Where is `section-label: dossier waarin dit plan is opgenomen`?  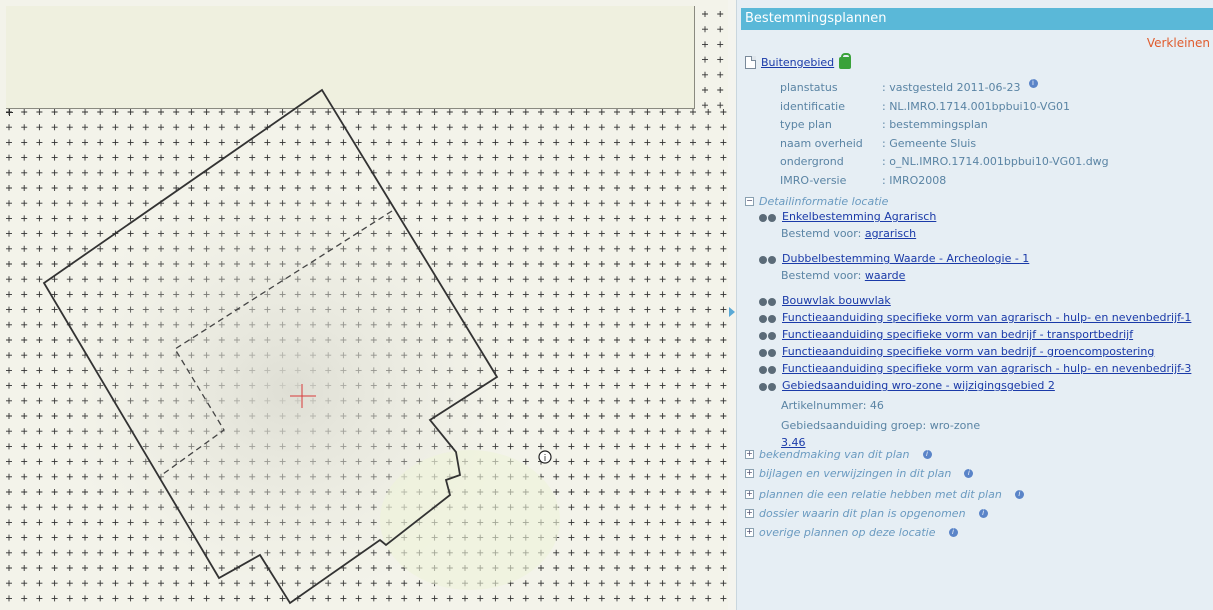
section-label: dossier waarin dit plan is opgenomen is located at coordinates (862, 513).